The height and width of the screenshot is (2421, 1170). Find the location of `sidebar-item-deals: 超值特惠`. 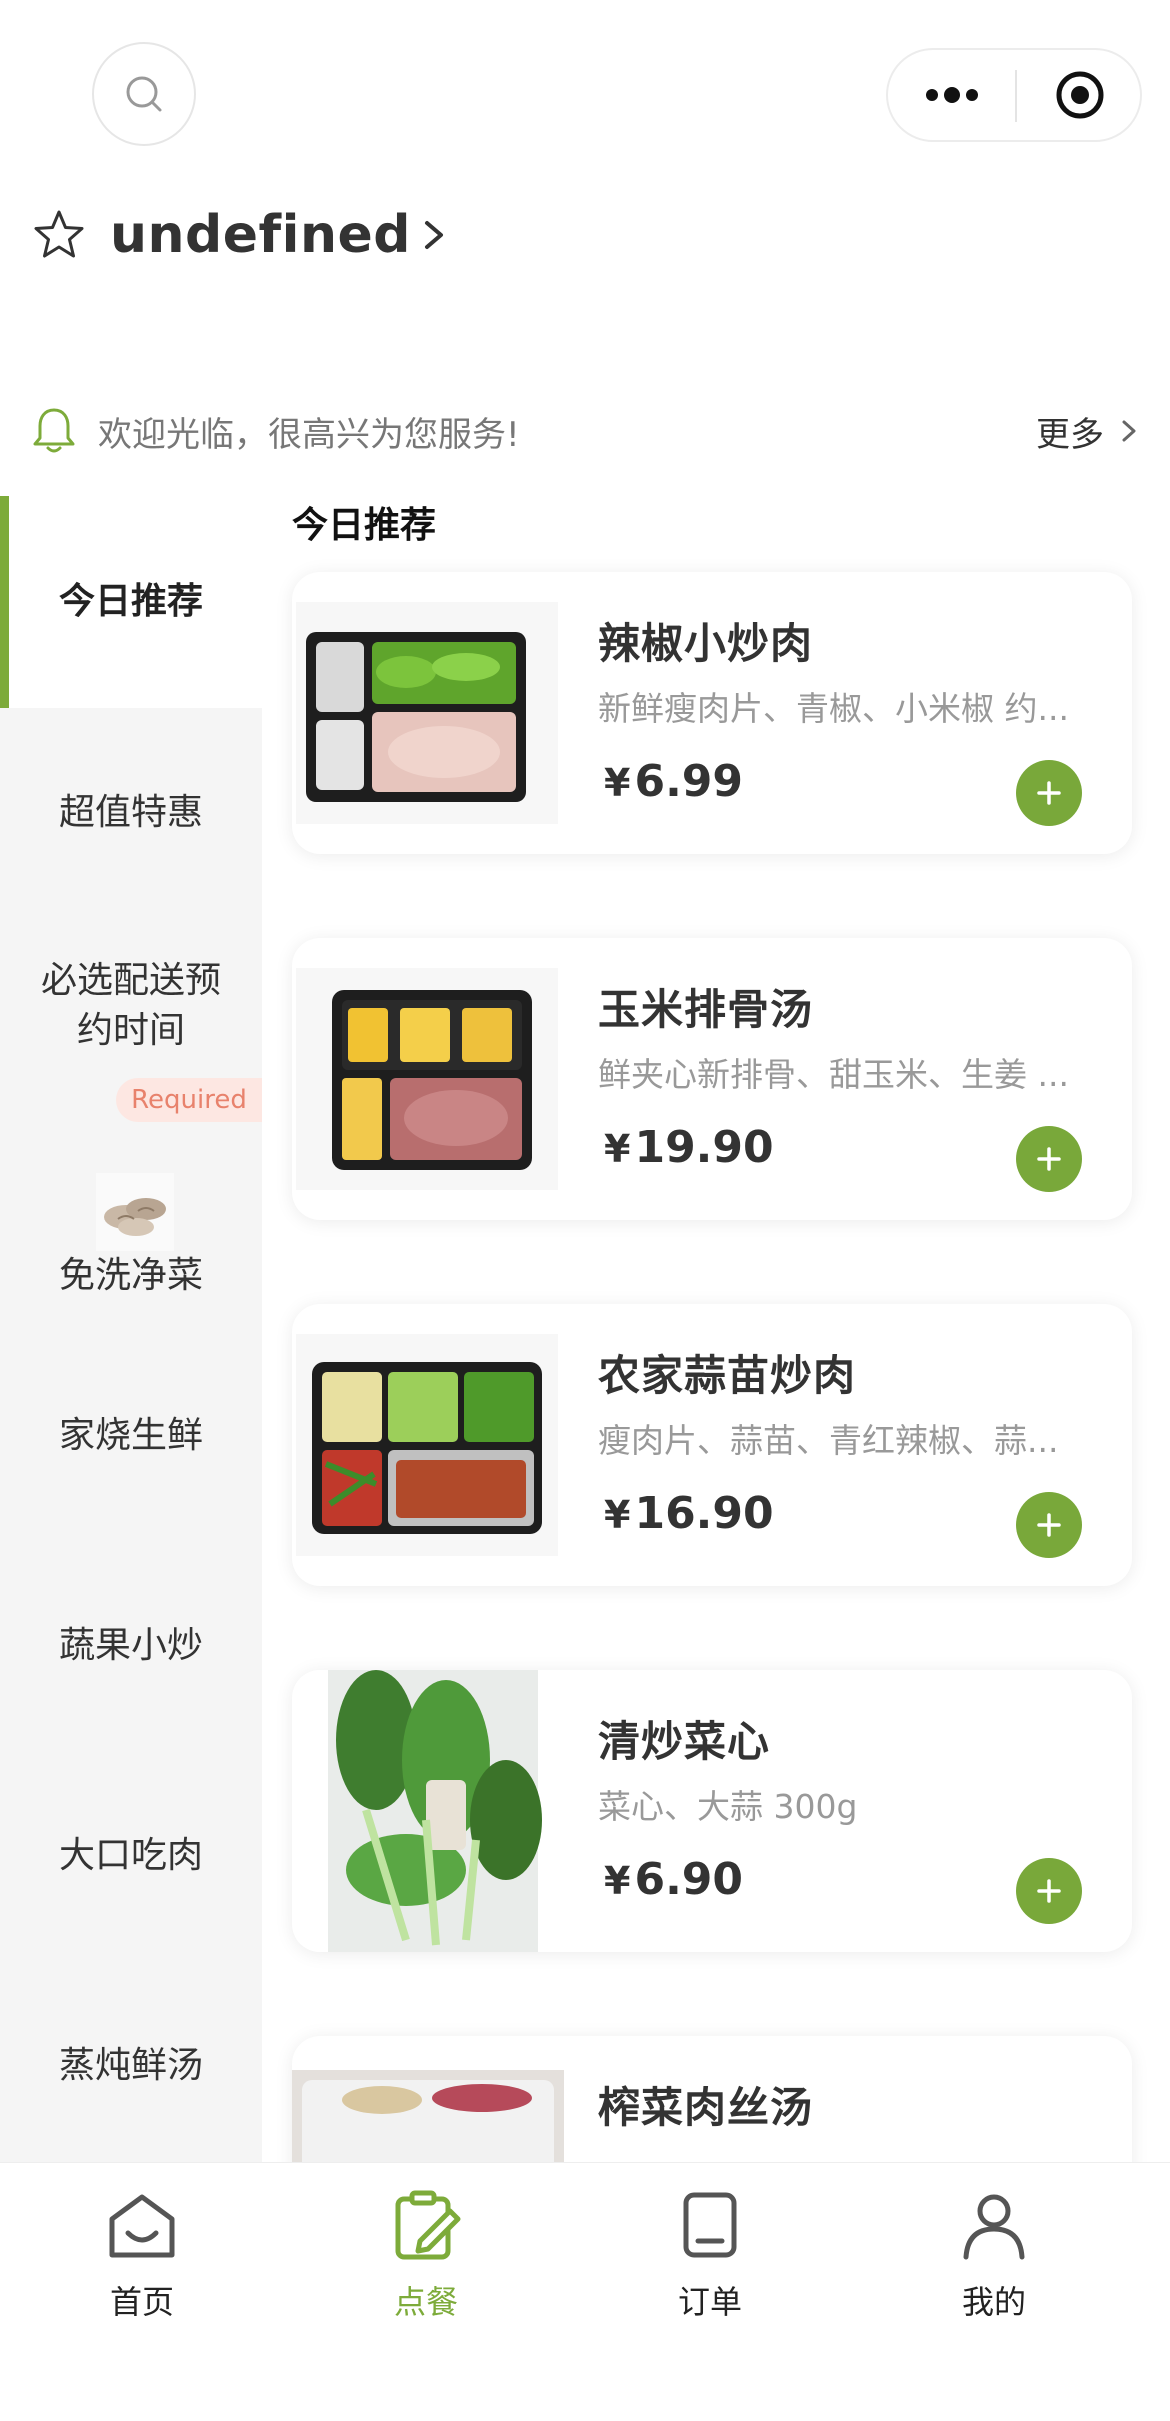

sidebar-item-deals: 超值特惠 is located at coordinates (131, 813).